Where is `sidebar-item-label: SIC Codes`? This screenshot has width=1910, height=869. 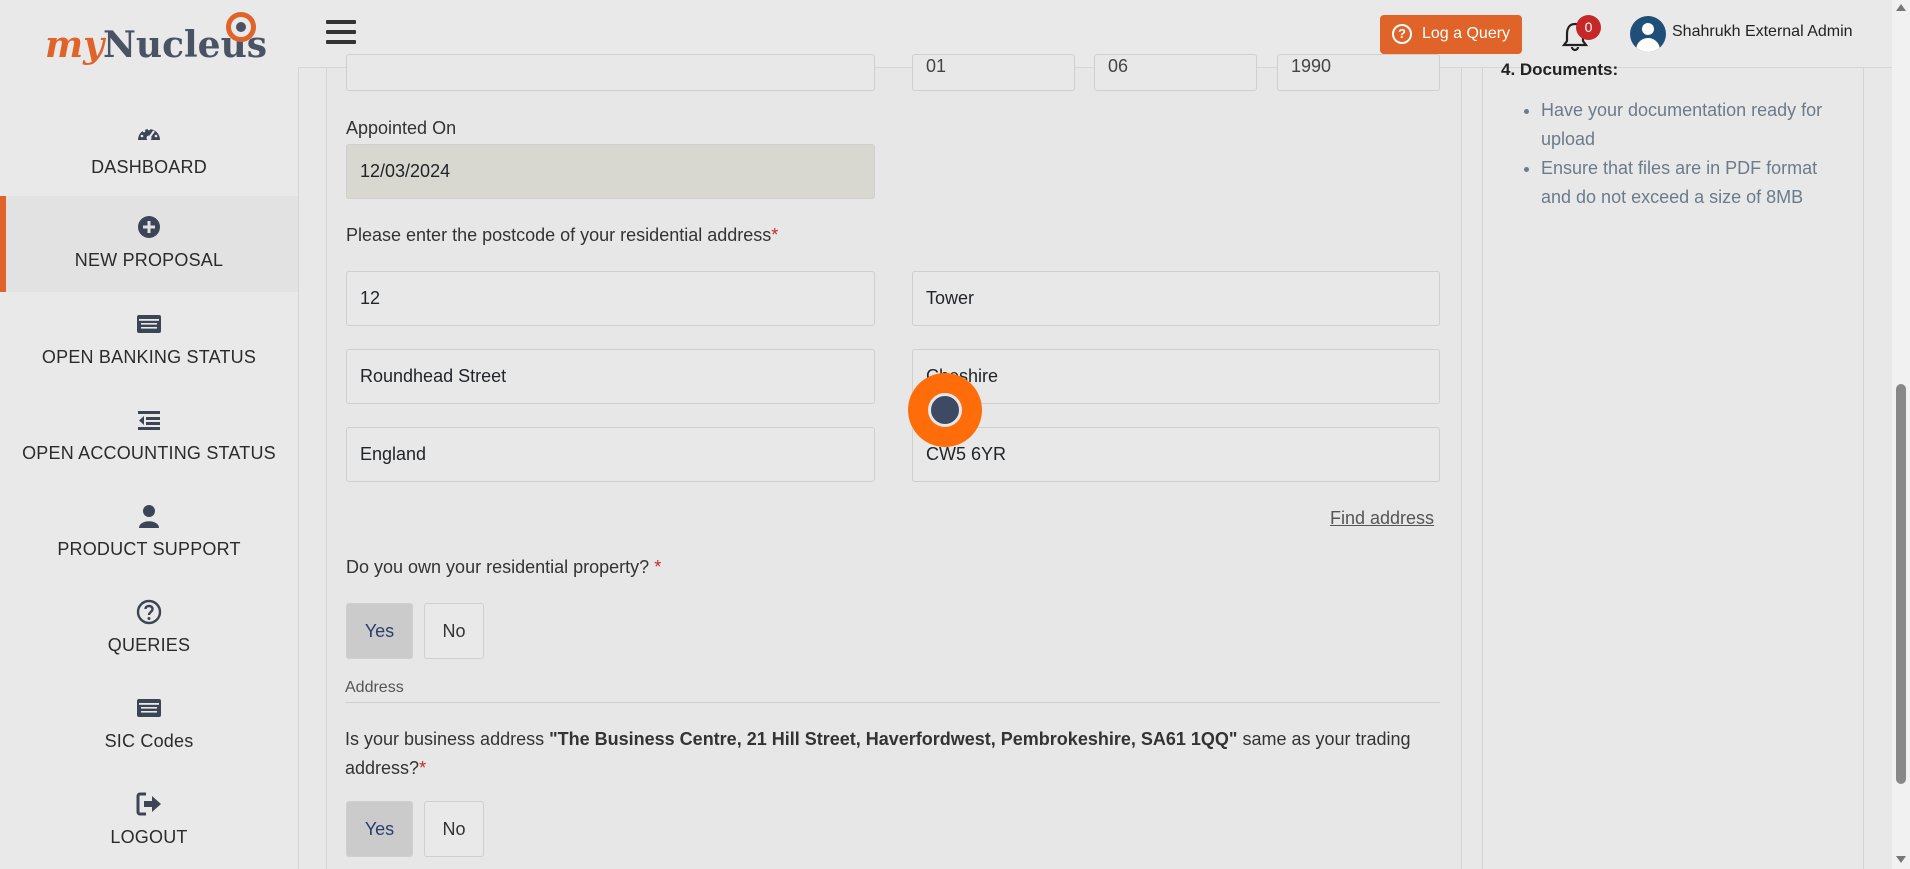
sidebar-item-label: SIC Codes is located at coordinates (149, 741).